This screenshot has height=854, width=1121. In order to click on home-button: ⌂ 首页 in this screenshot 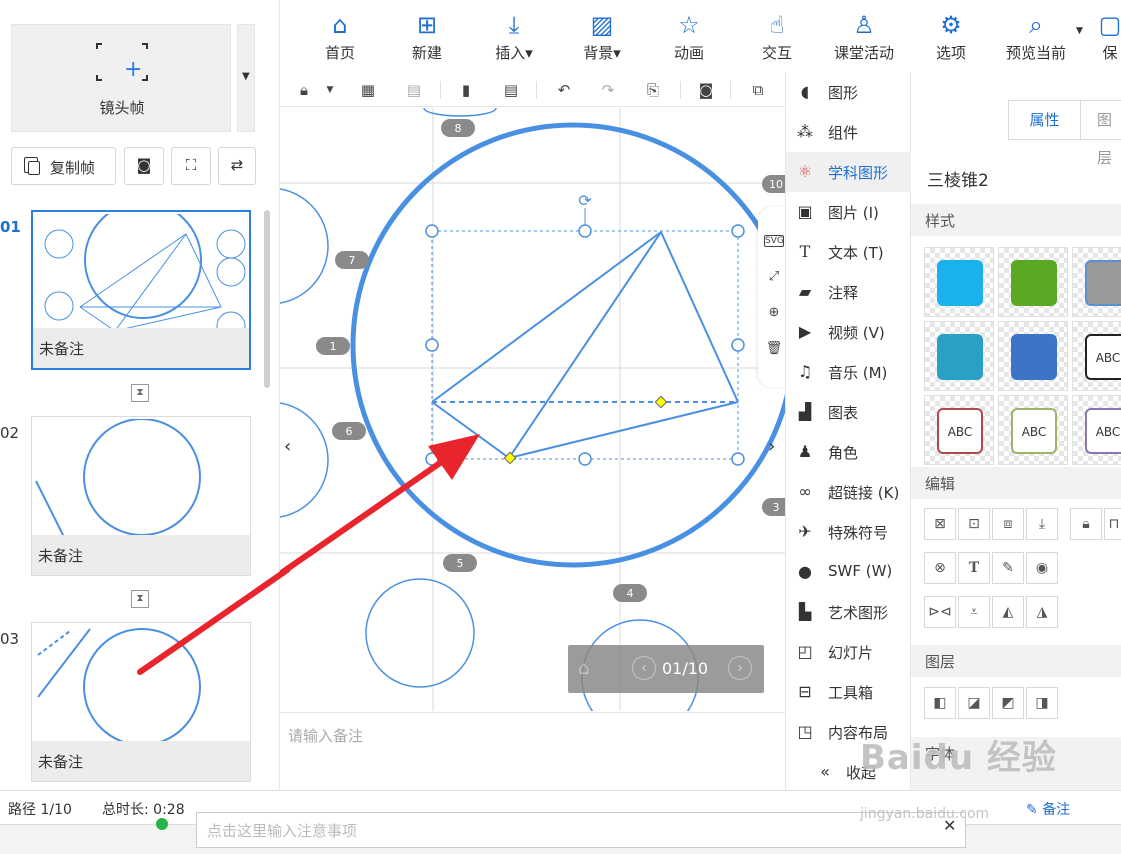, I will do `click(340, 35)`.